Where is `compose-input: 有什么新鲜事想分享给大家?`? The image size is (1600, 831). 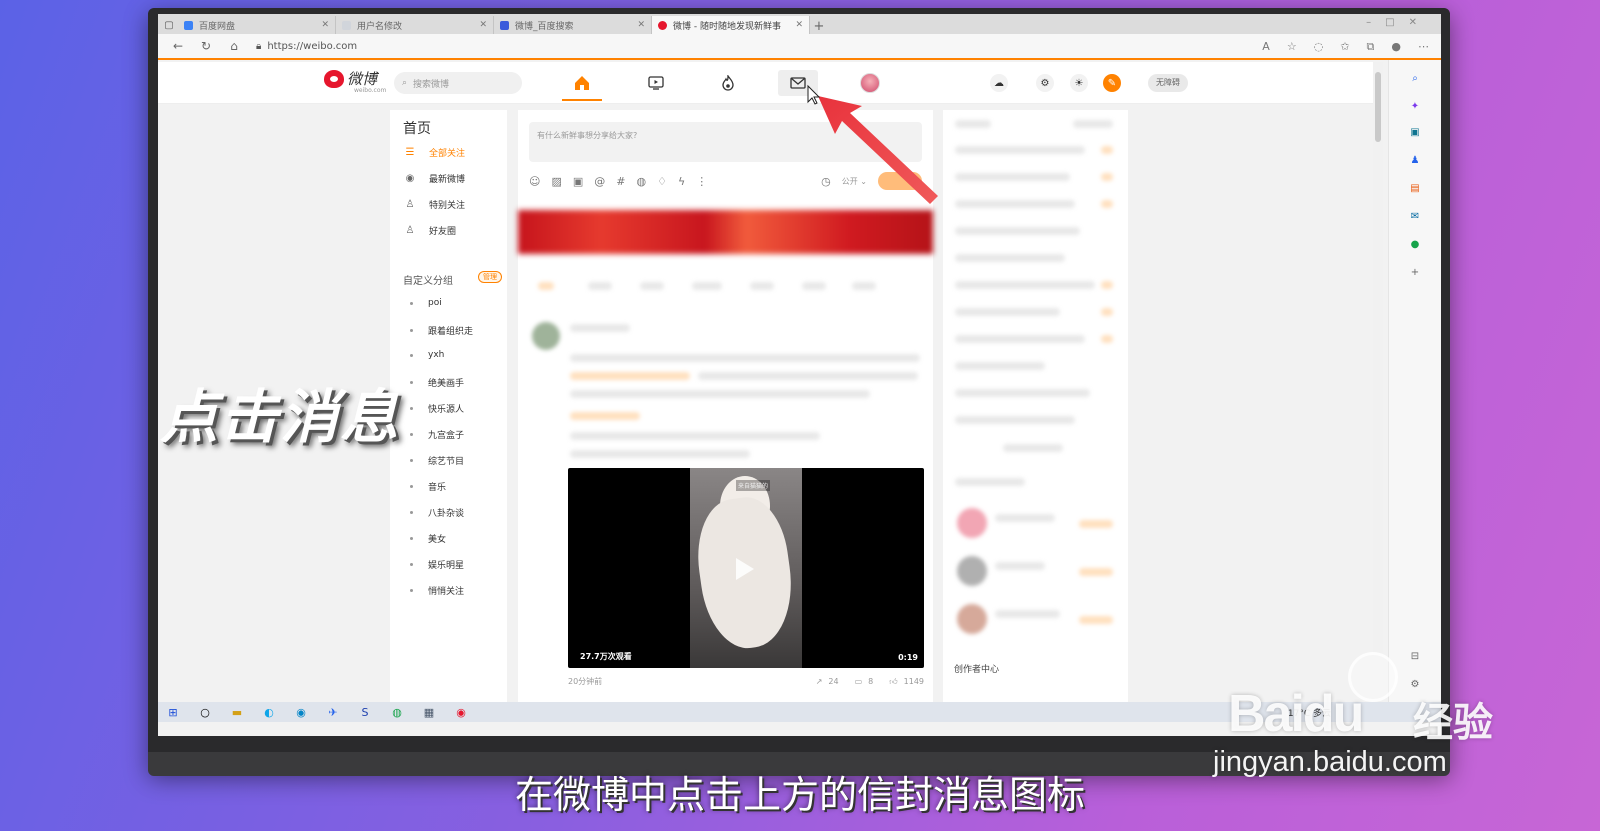 compose-input: 有什么新鲜事想分享给大家? is located at coordinates (725, 142).